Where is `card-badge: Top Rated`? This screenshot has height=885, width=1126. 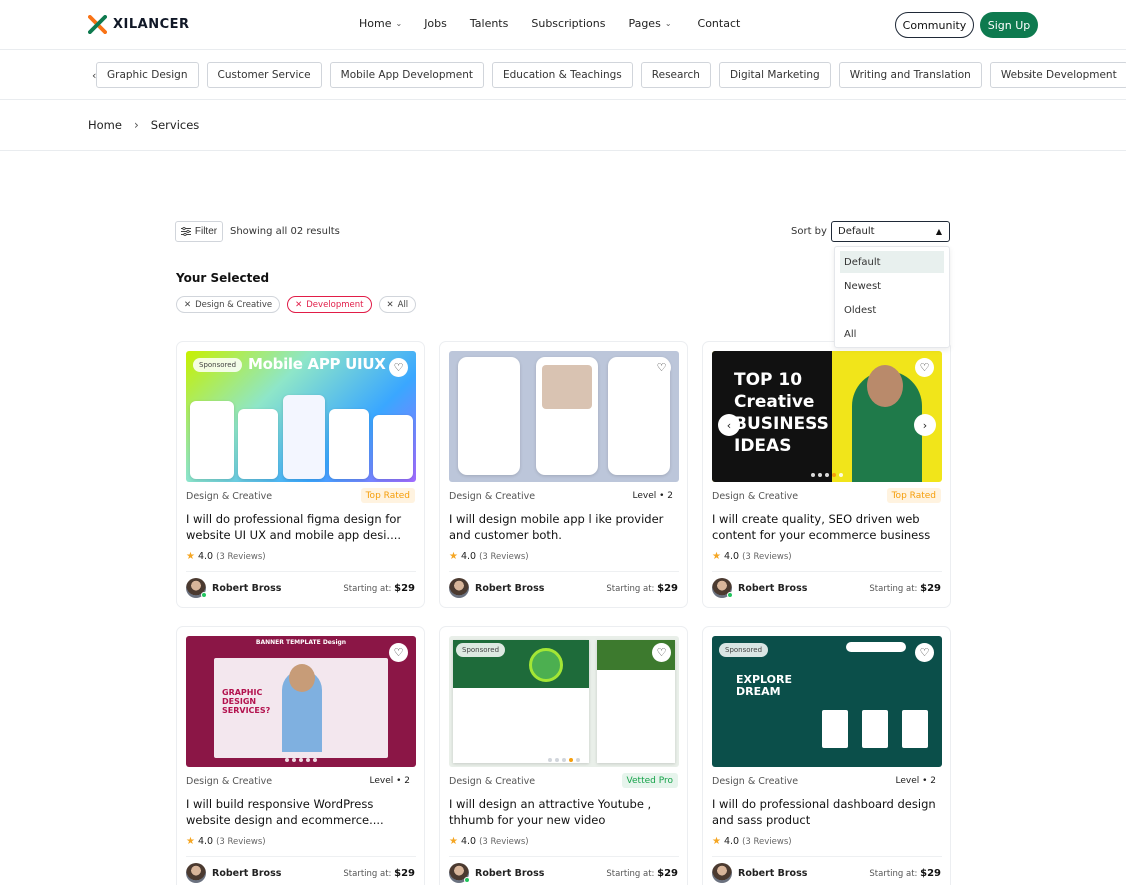 card-badge: Top Rated is located at coordinates (387, 495).